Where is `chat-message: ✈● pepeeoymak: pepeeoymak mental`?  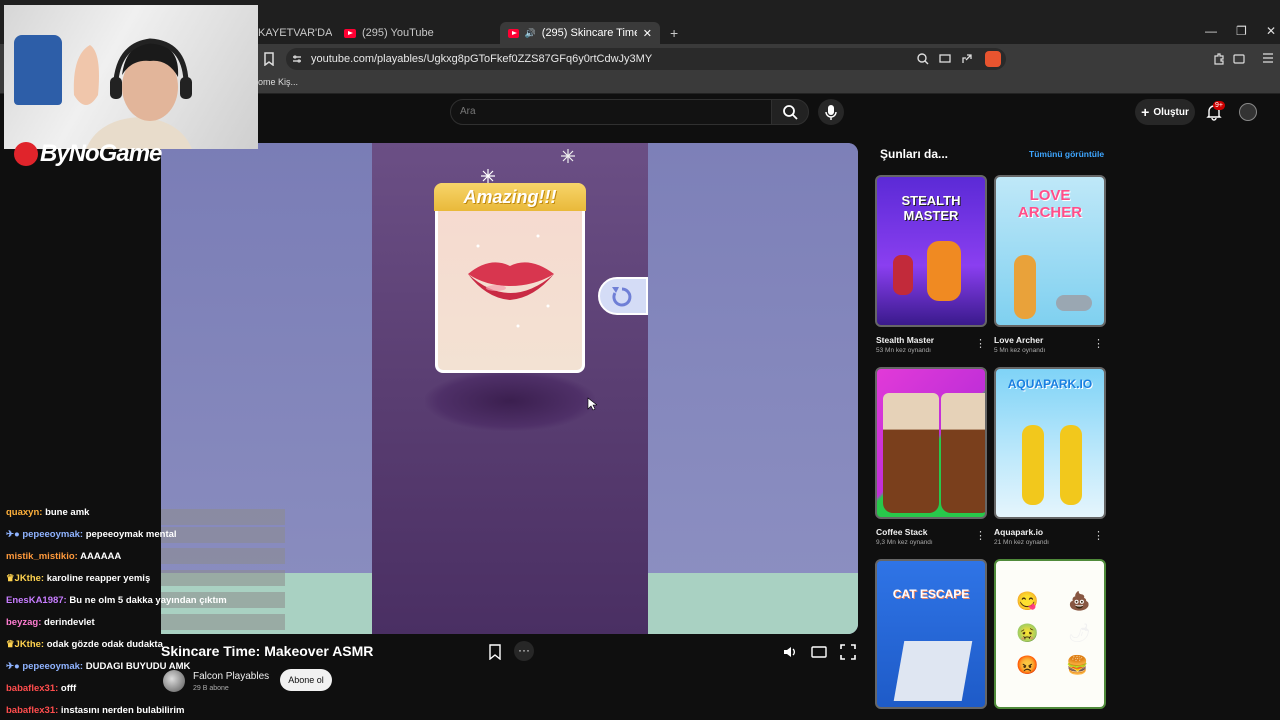 chat-message: ✈● pepeeoymak: pepeeoymak mental is located at coordinates (91, 534).